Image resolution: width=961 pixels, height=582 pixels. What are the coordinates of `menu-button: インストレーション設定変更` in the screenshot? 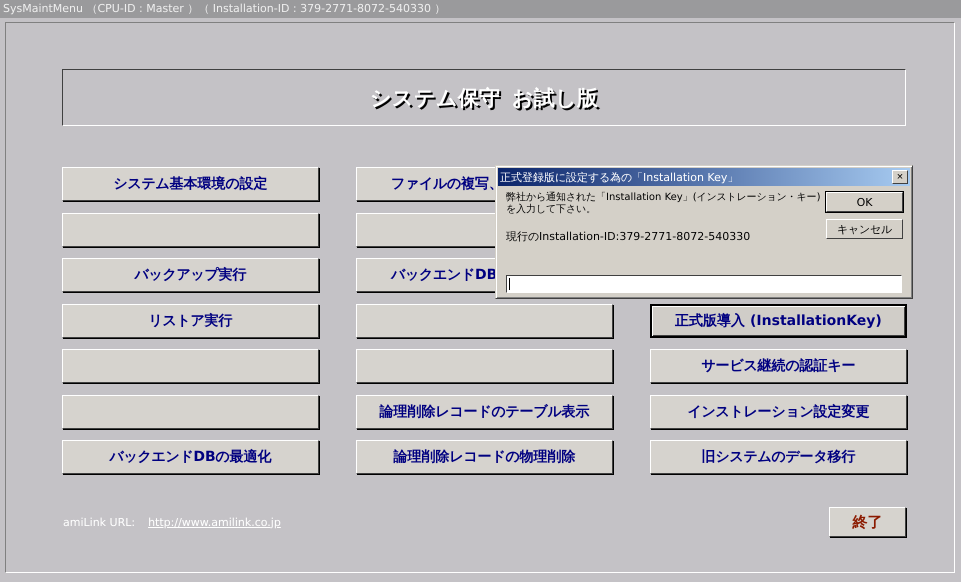 It's located at (778, 411).